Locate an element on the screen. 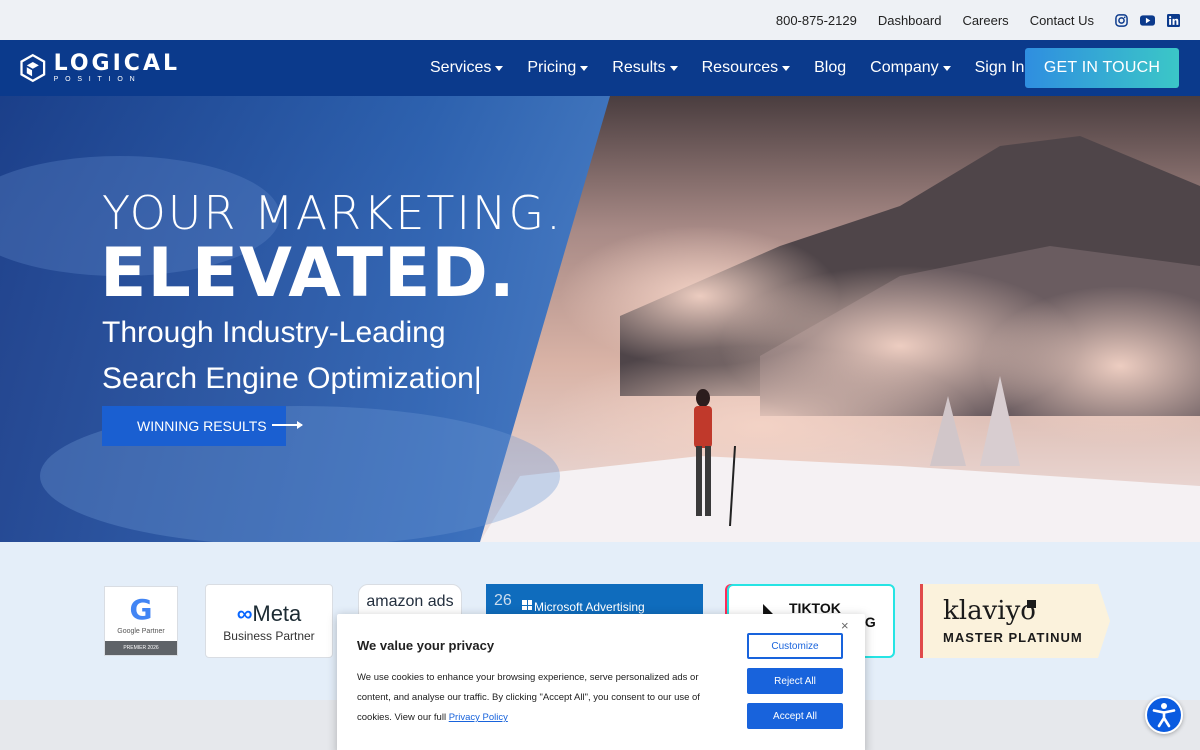 The width and height of the screenshot is (1200, 750). logo-name: LOGICAL is located at coordinates (116, 63).